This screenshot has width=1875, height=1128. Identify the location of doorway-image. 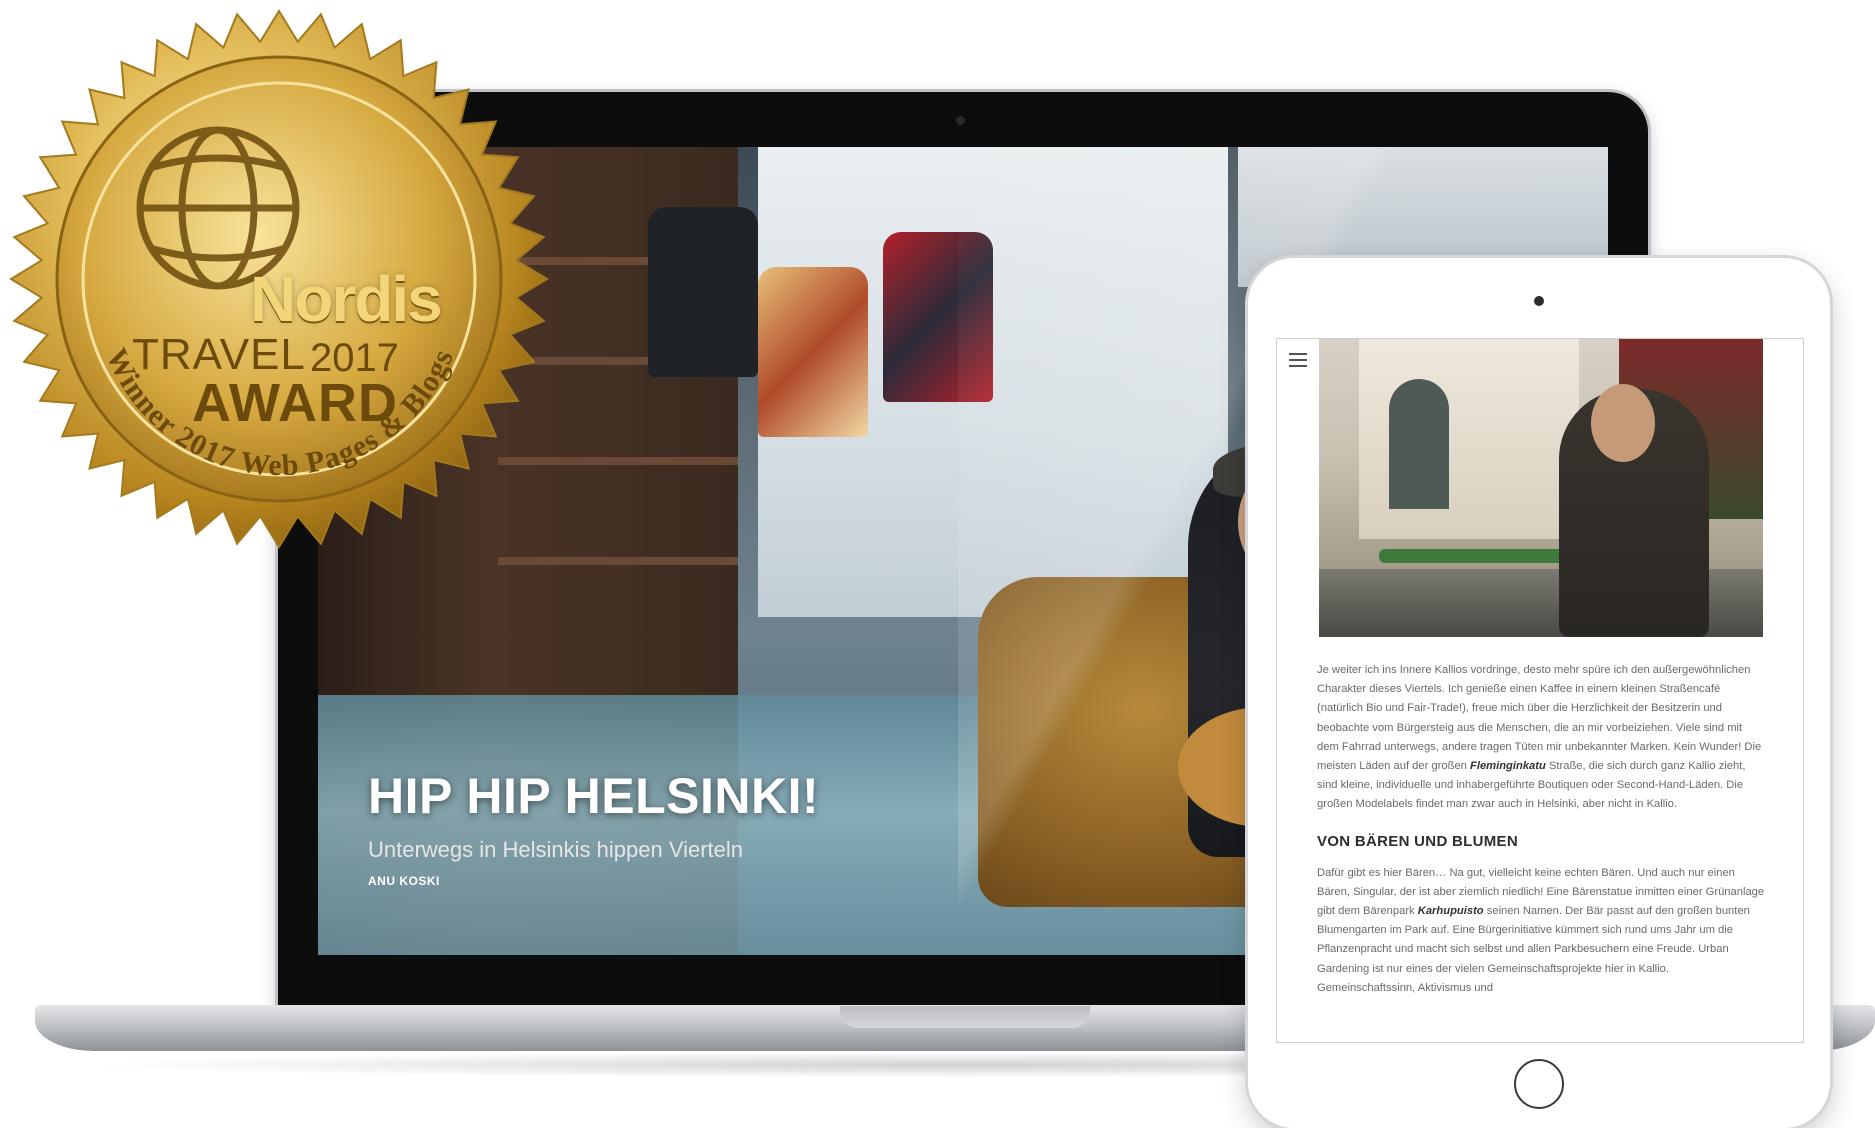
(1419, 444).